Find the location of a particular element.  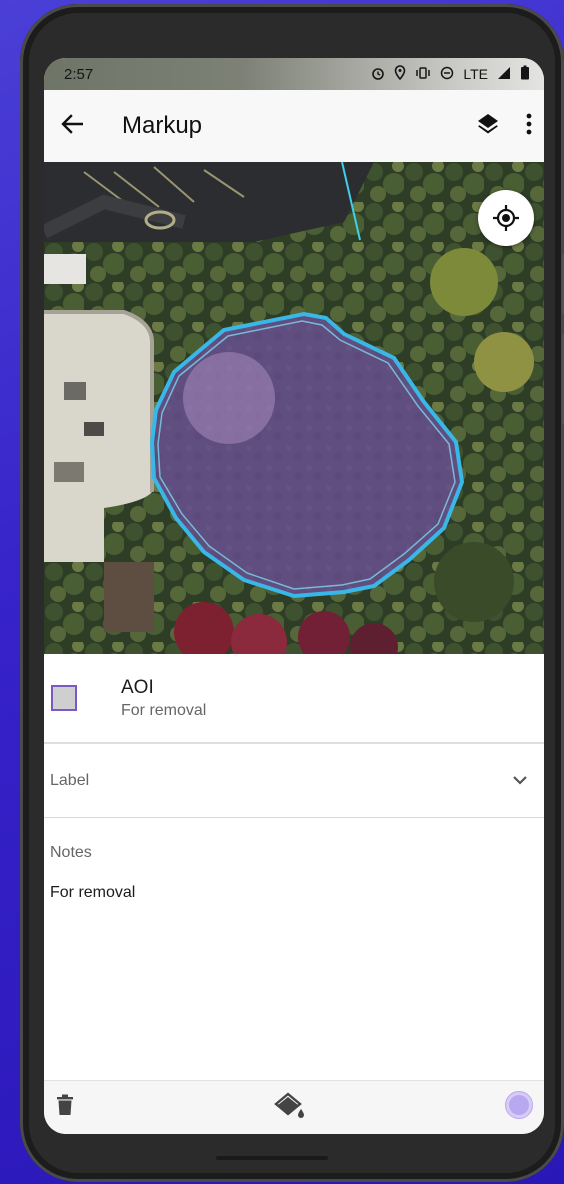

feature-symbol-swatch is located at coordinates (64, 698).